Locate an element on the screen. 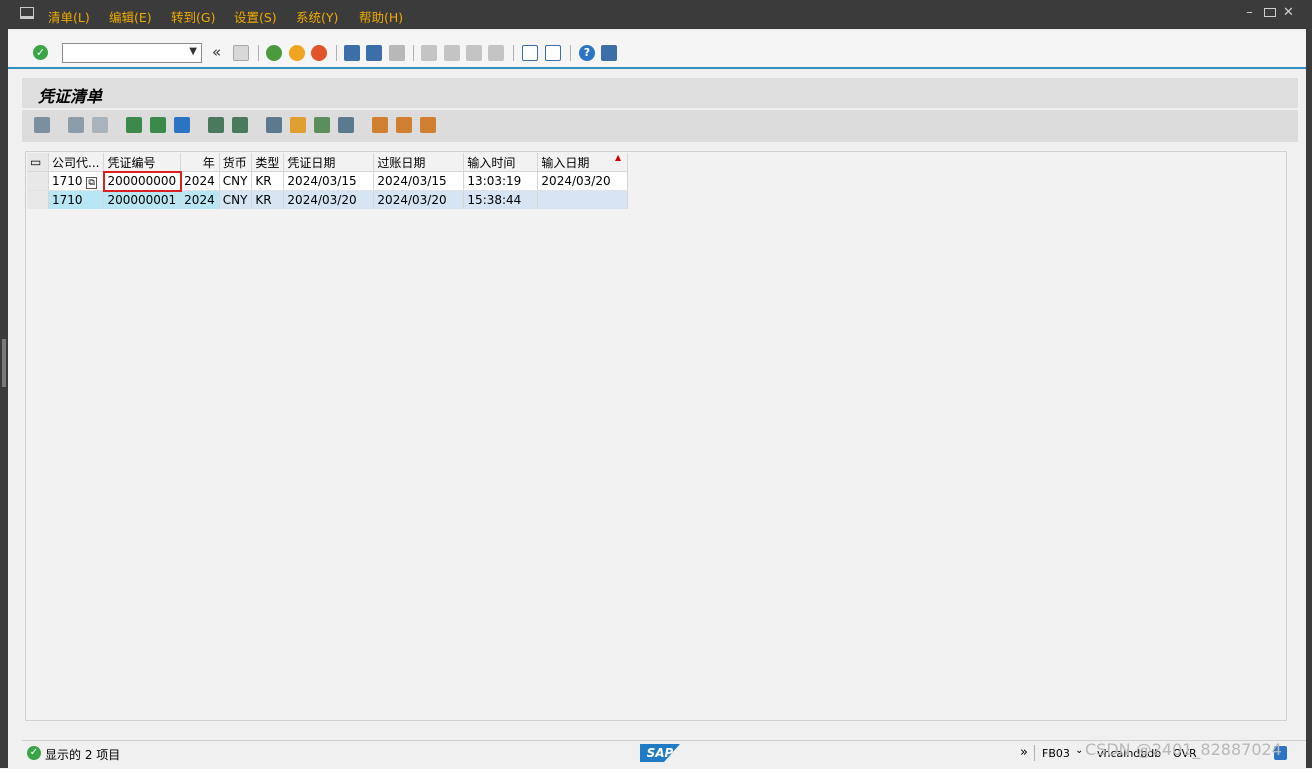 This screenshot has height=769, width=1312. column-header-document-number: 凭证编号 is located at coordinates (142, 162).